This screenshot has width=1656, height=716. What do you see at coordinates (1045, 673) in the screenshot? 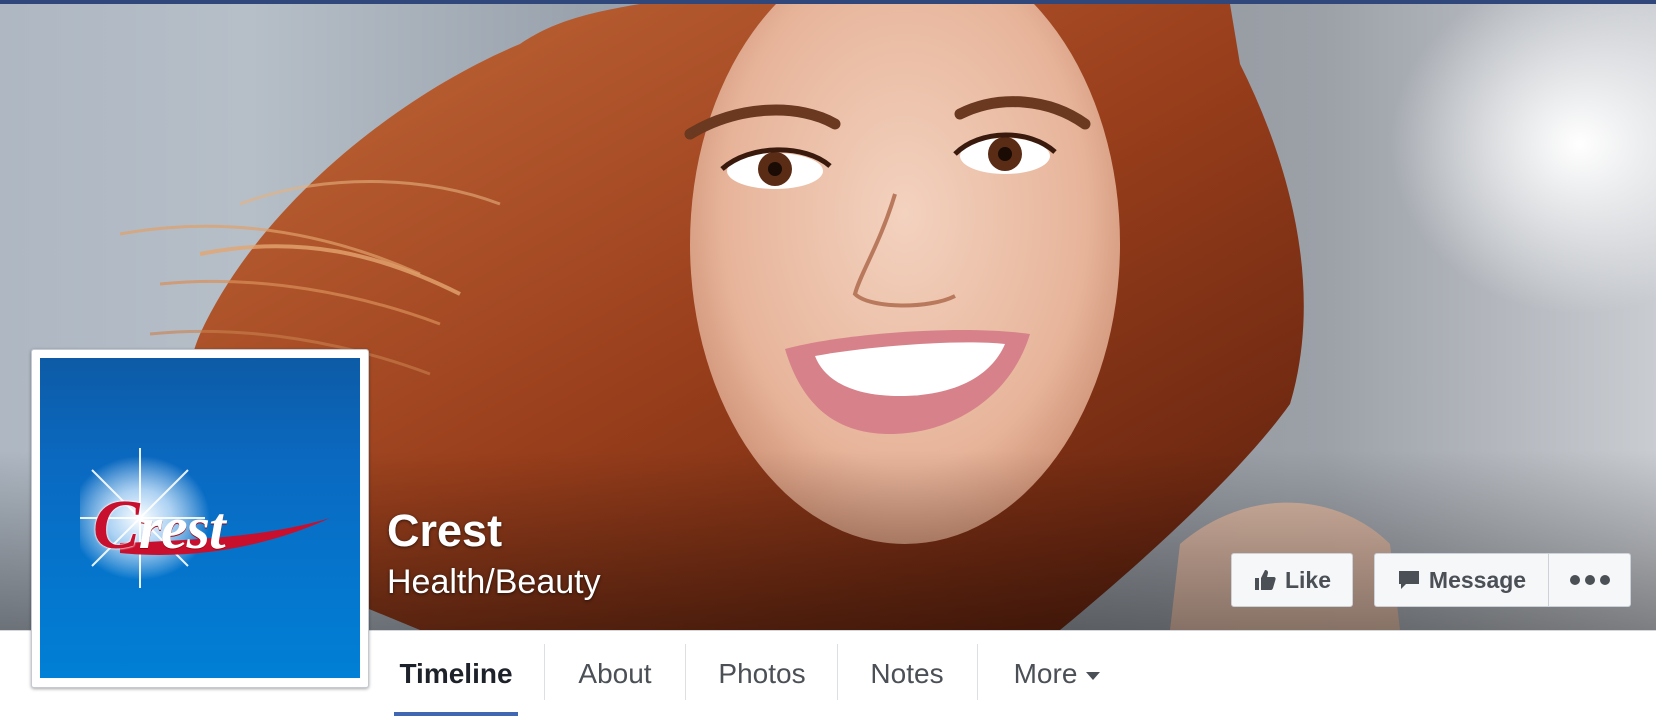
I see `tab-more-label: More` at bounding box center [1045, 673].